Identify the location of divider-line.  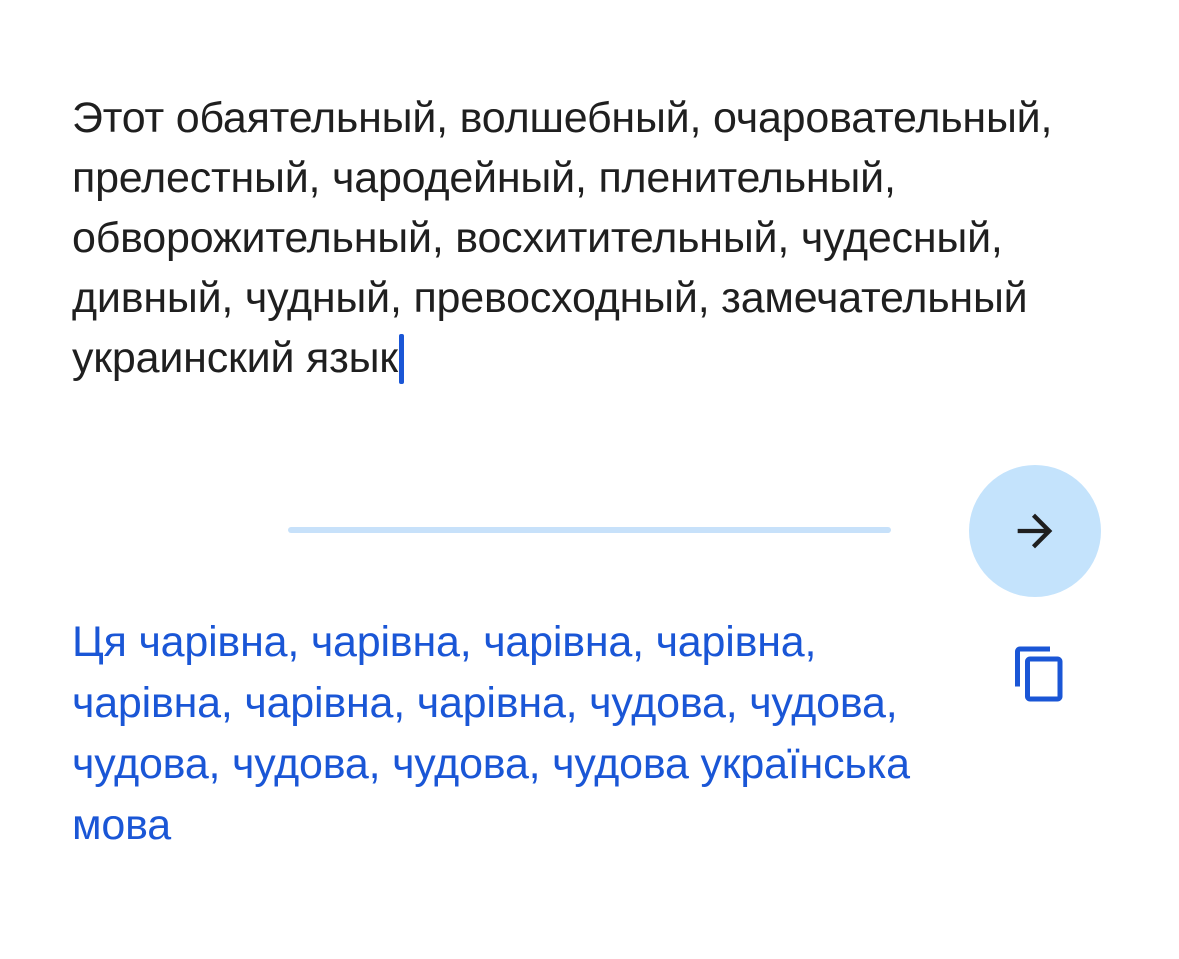
(589, 530).